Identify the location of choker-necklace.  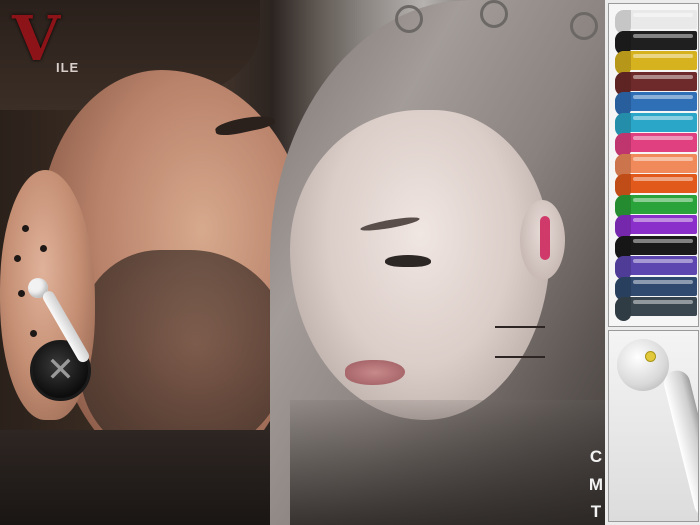
(520, 342).